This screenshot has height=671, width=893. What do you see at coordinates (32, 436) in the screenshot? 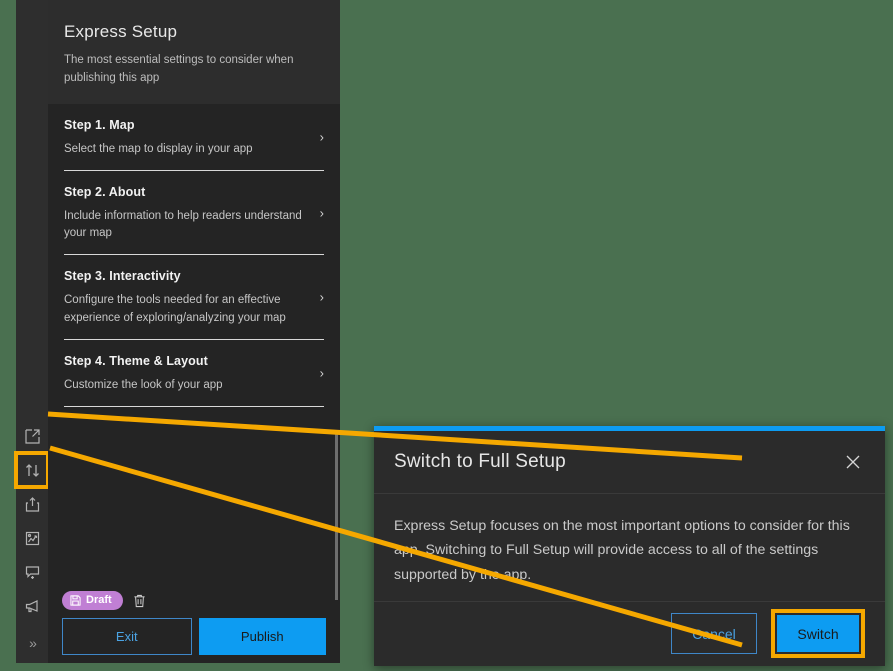
I see `open-in-new-window-icon` at bounding box center [32, 436].